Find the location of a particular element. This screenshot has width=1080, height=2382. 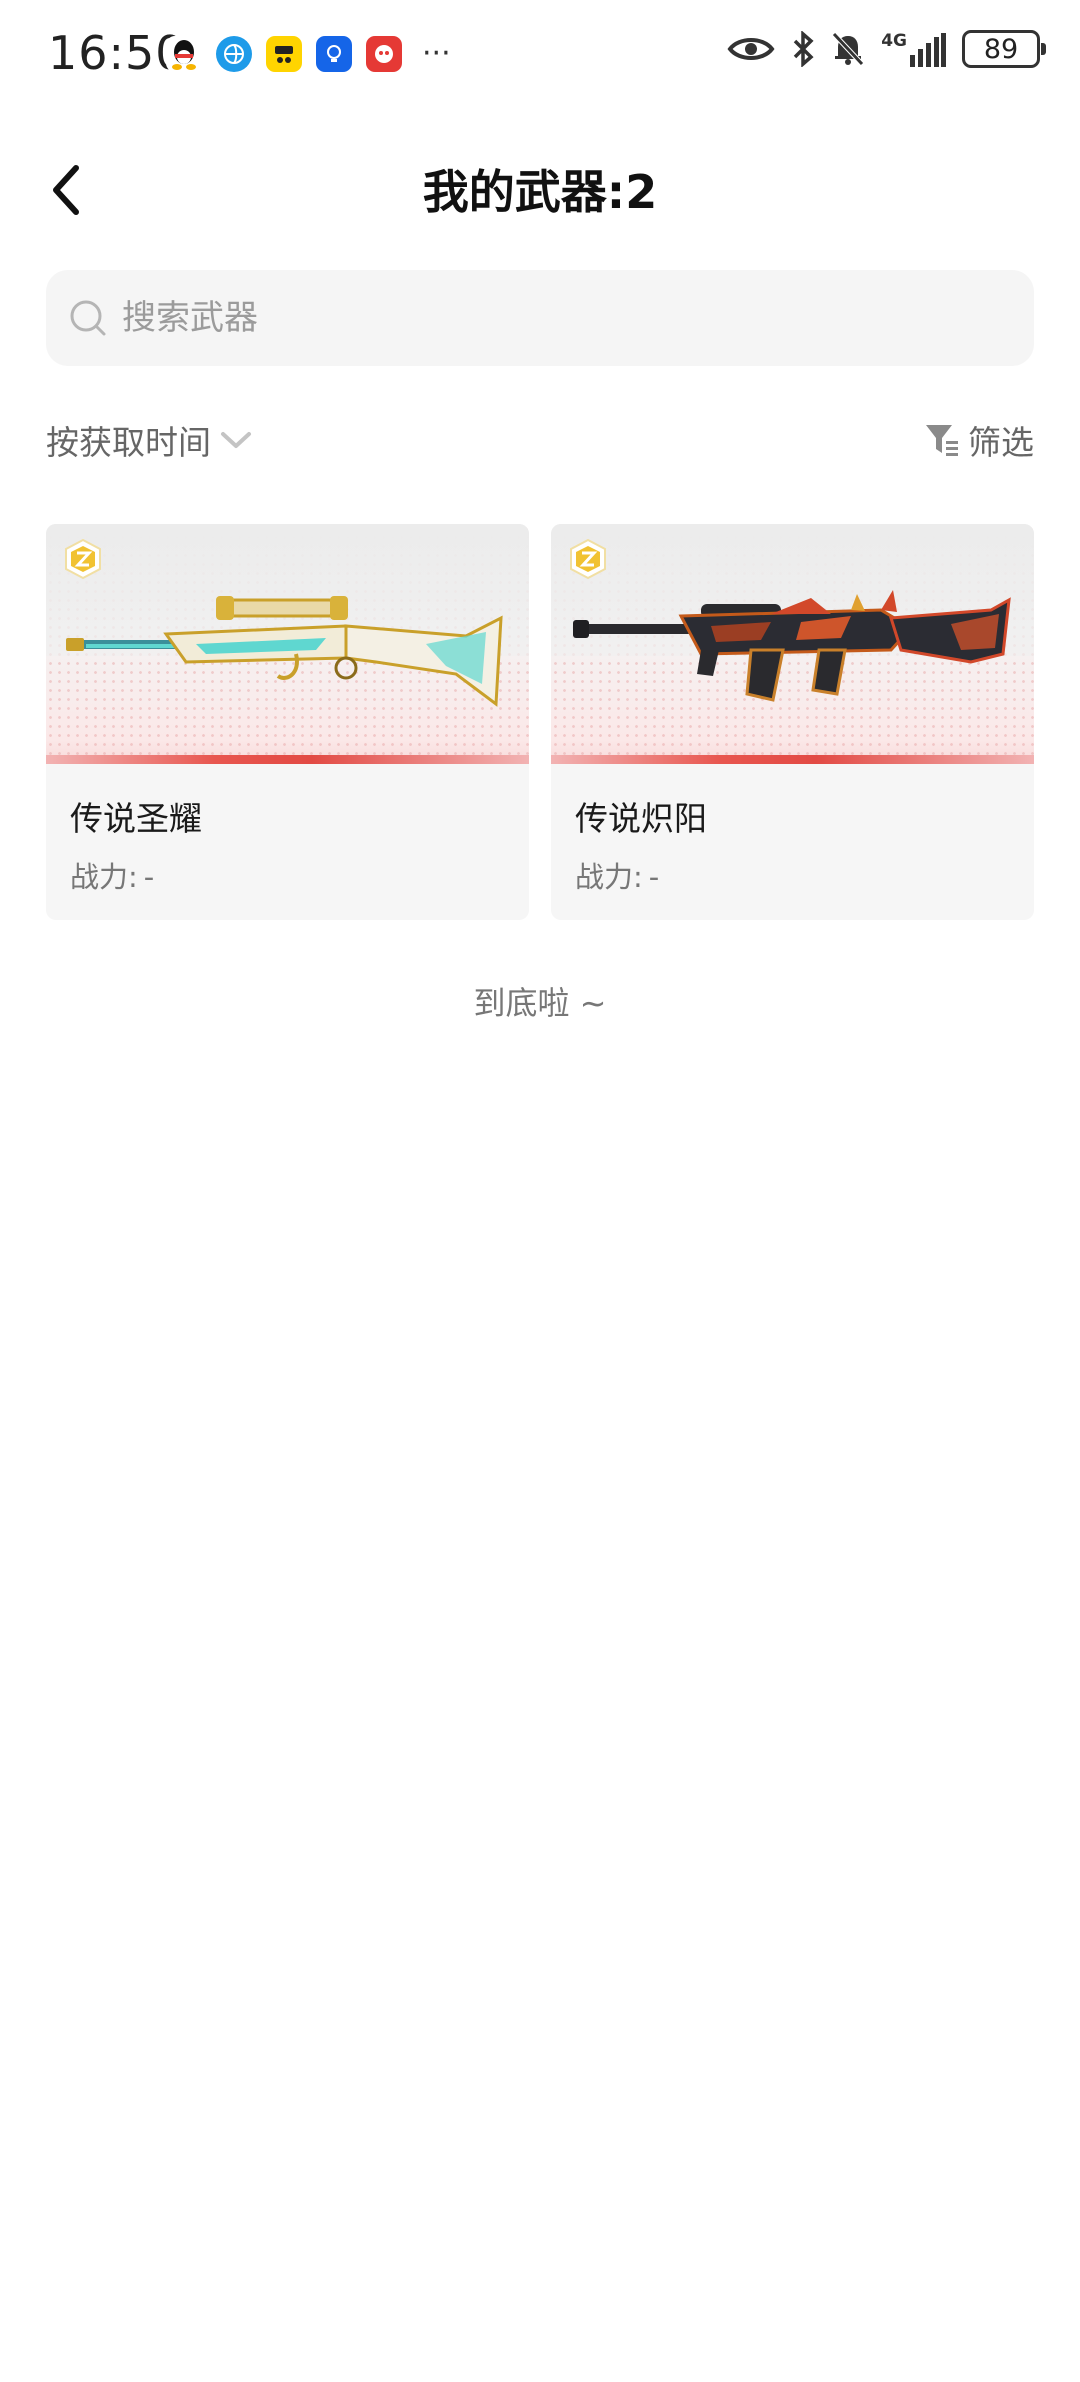

signal-indicator: 4G is located at coordinates (913, 49).